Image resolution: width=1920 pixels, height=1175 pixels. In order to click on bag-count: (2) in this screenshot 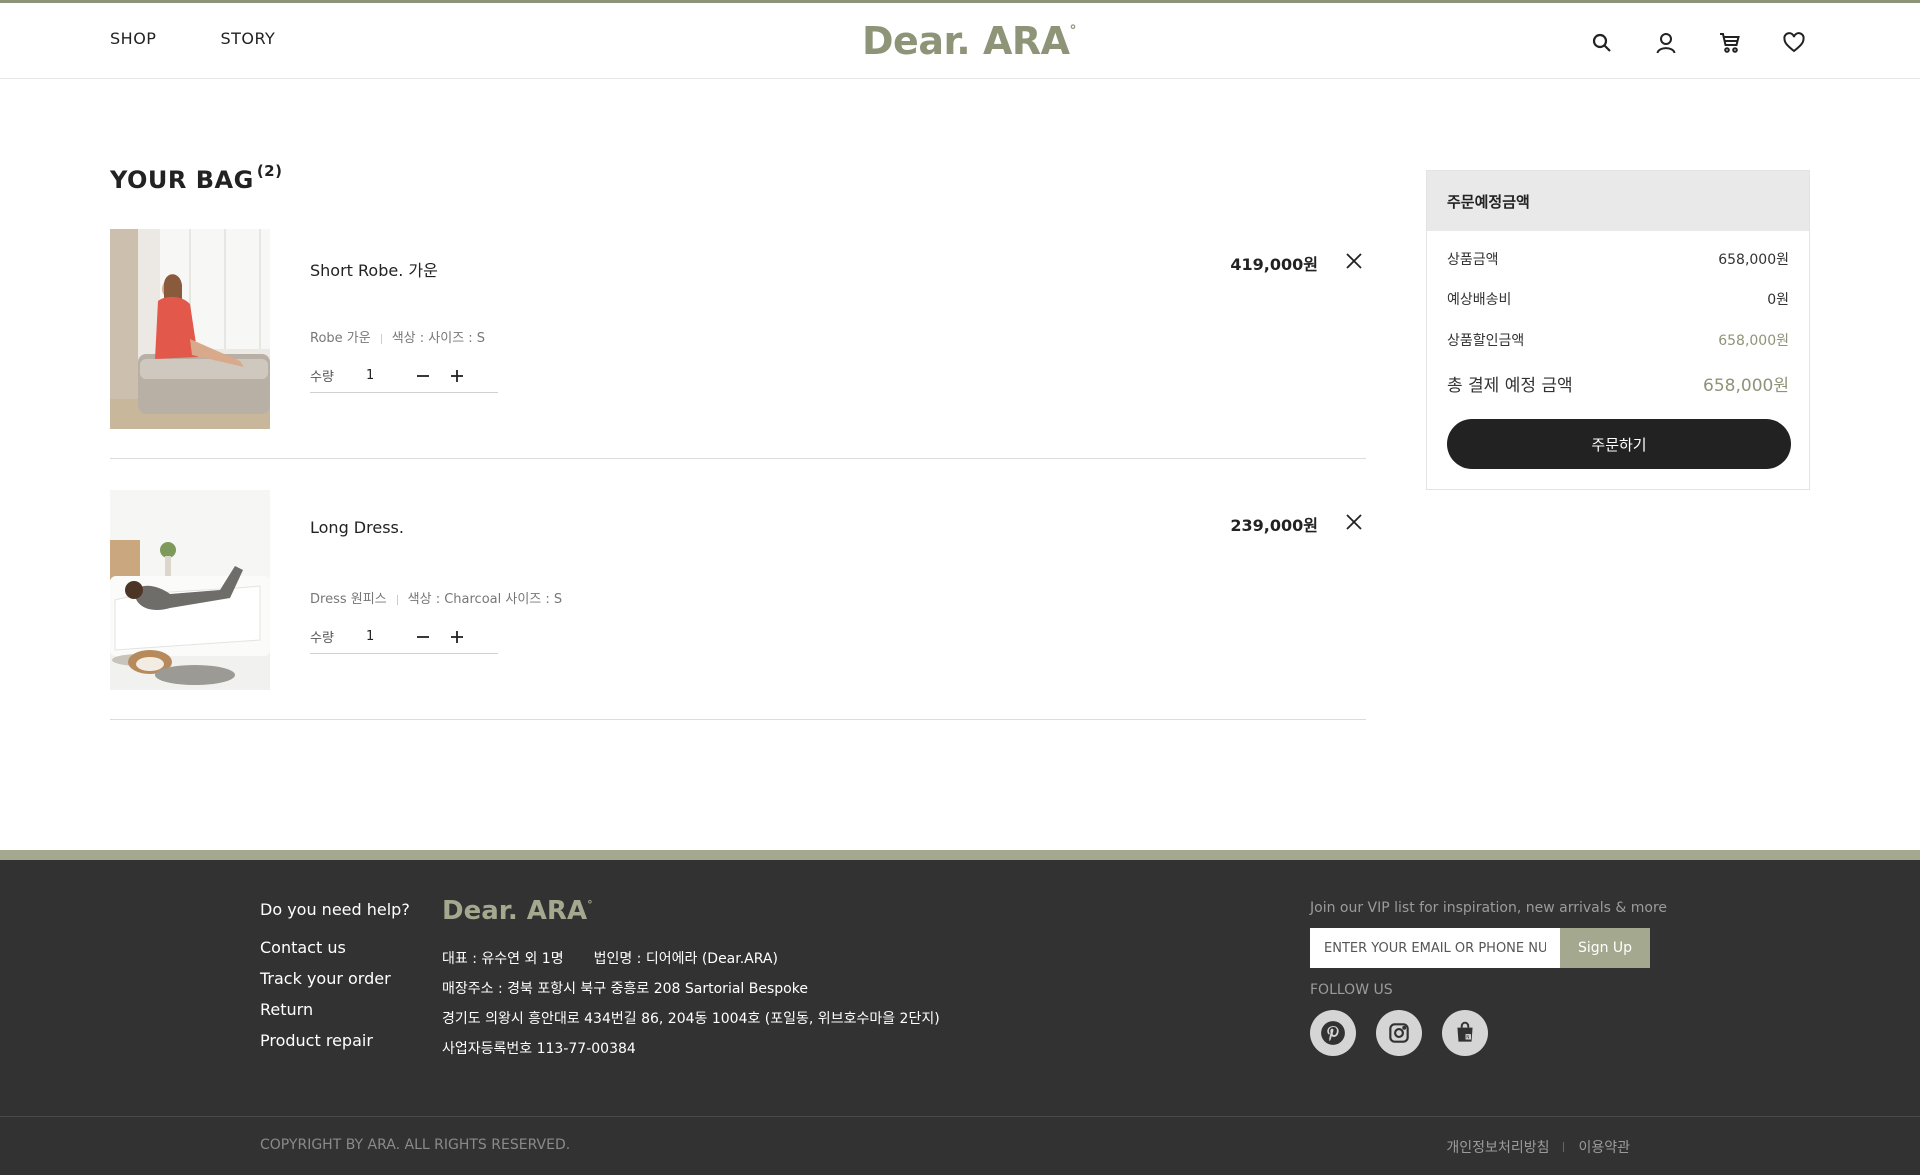, I will do `click(269, 171)`.